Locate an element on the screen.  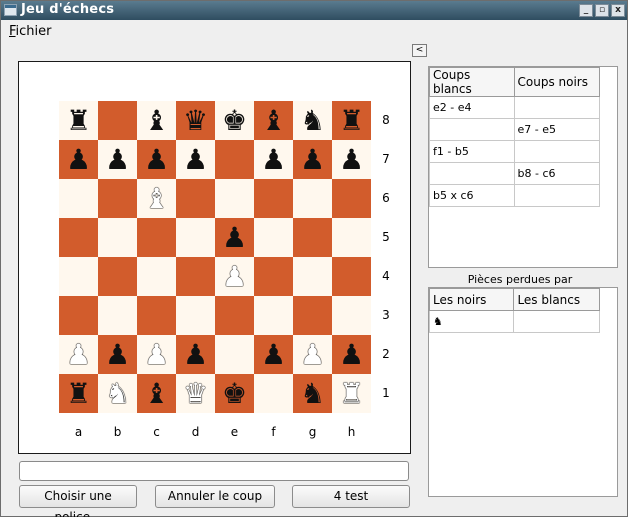
square-b8 is located at coordinates (117, 120).